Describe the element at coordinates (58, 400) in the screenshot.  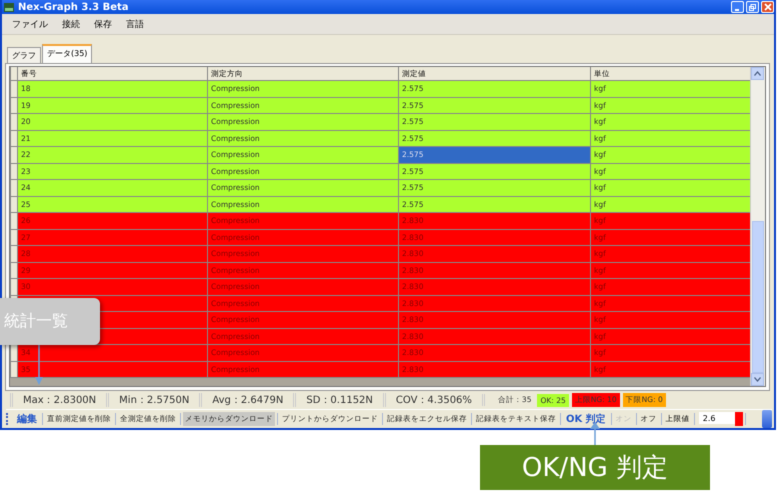
I see `stat-value: Max：2.8300N` at that location.